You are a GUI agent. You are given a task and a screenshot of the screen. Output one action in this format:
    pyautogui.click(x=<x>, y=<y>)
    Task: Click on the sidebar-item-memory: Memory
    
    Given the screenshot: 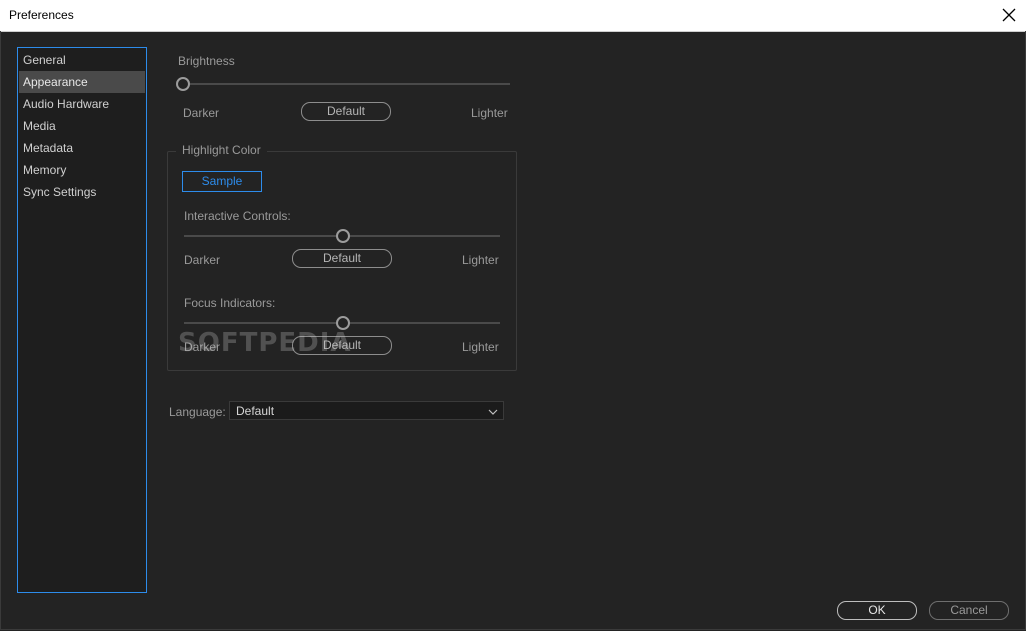 What is the action you would take?
    pyautogui.click(x=82, y=170)
    